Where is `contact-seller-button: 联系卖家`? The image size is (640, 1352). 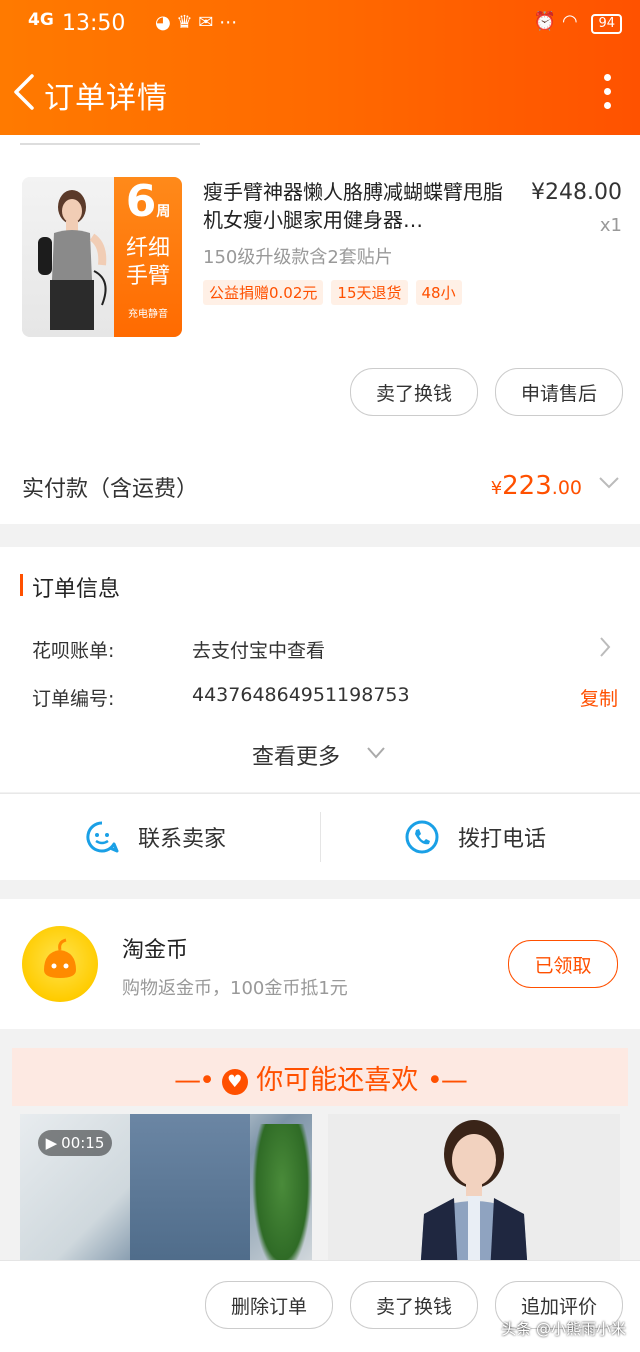
contact-seller-button: 联系卖家 is located at coordinates (155, 837).